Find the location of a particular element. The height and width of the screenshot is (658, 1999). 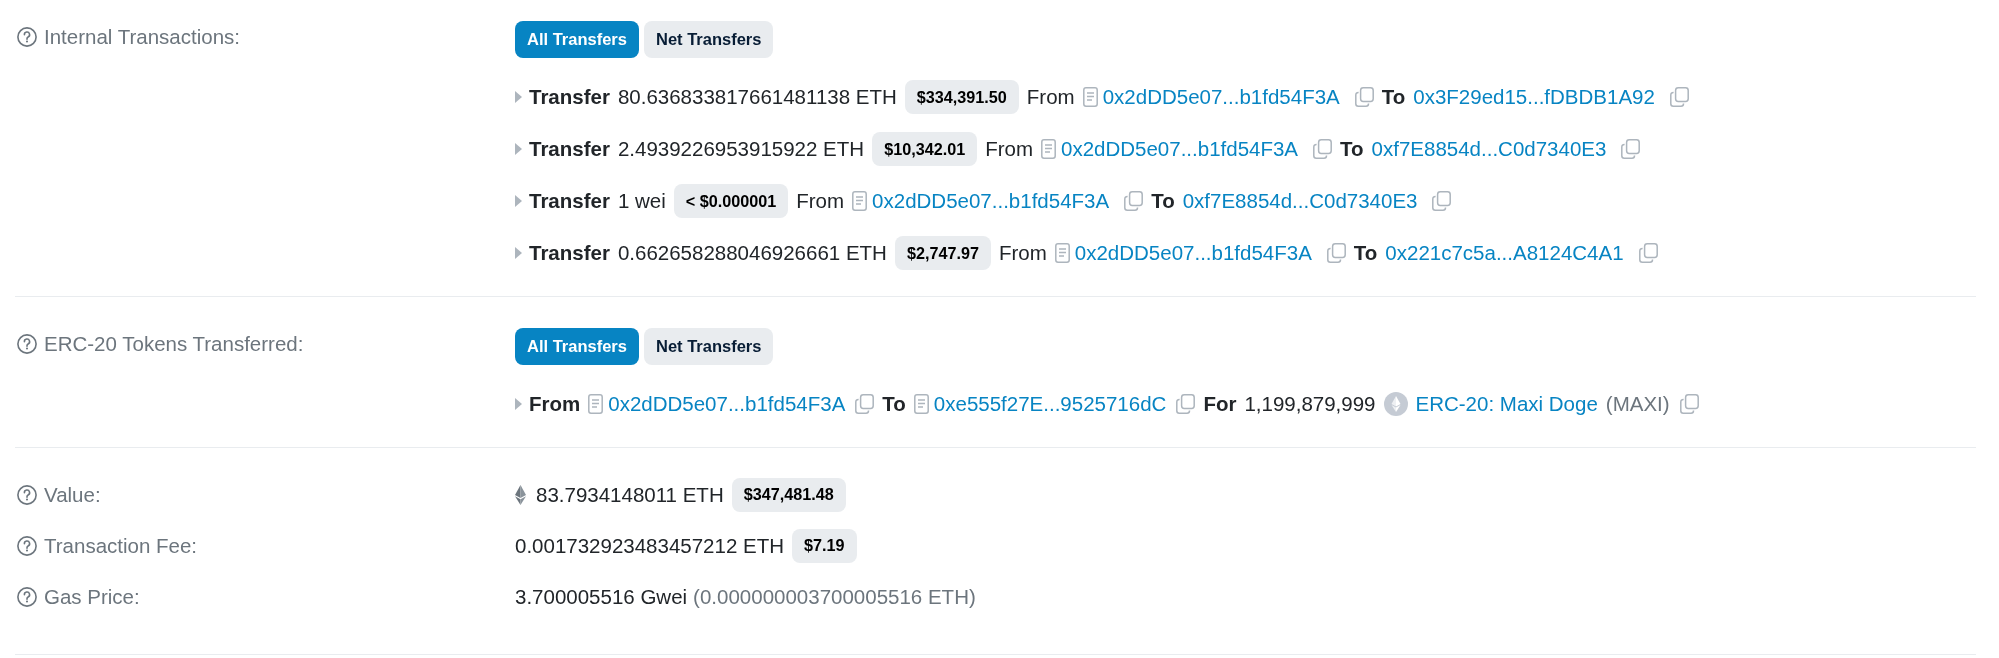

for-label: For is located at coordinates (1220, 404).